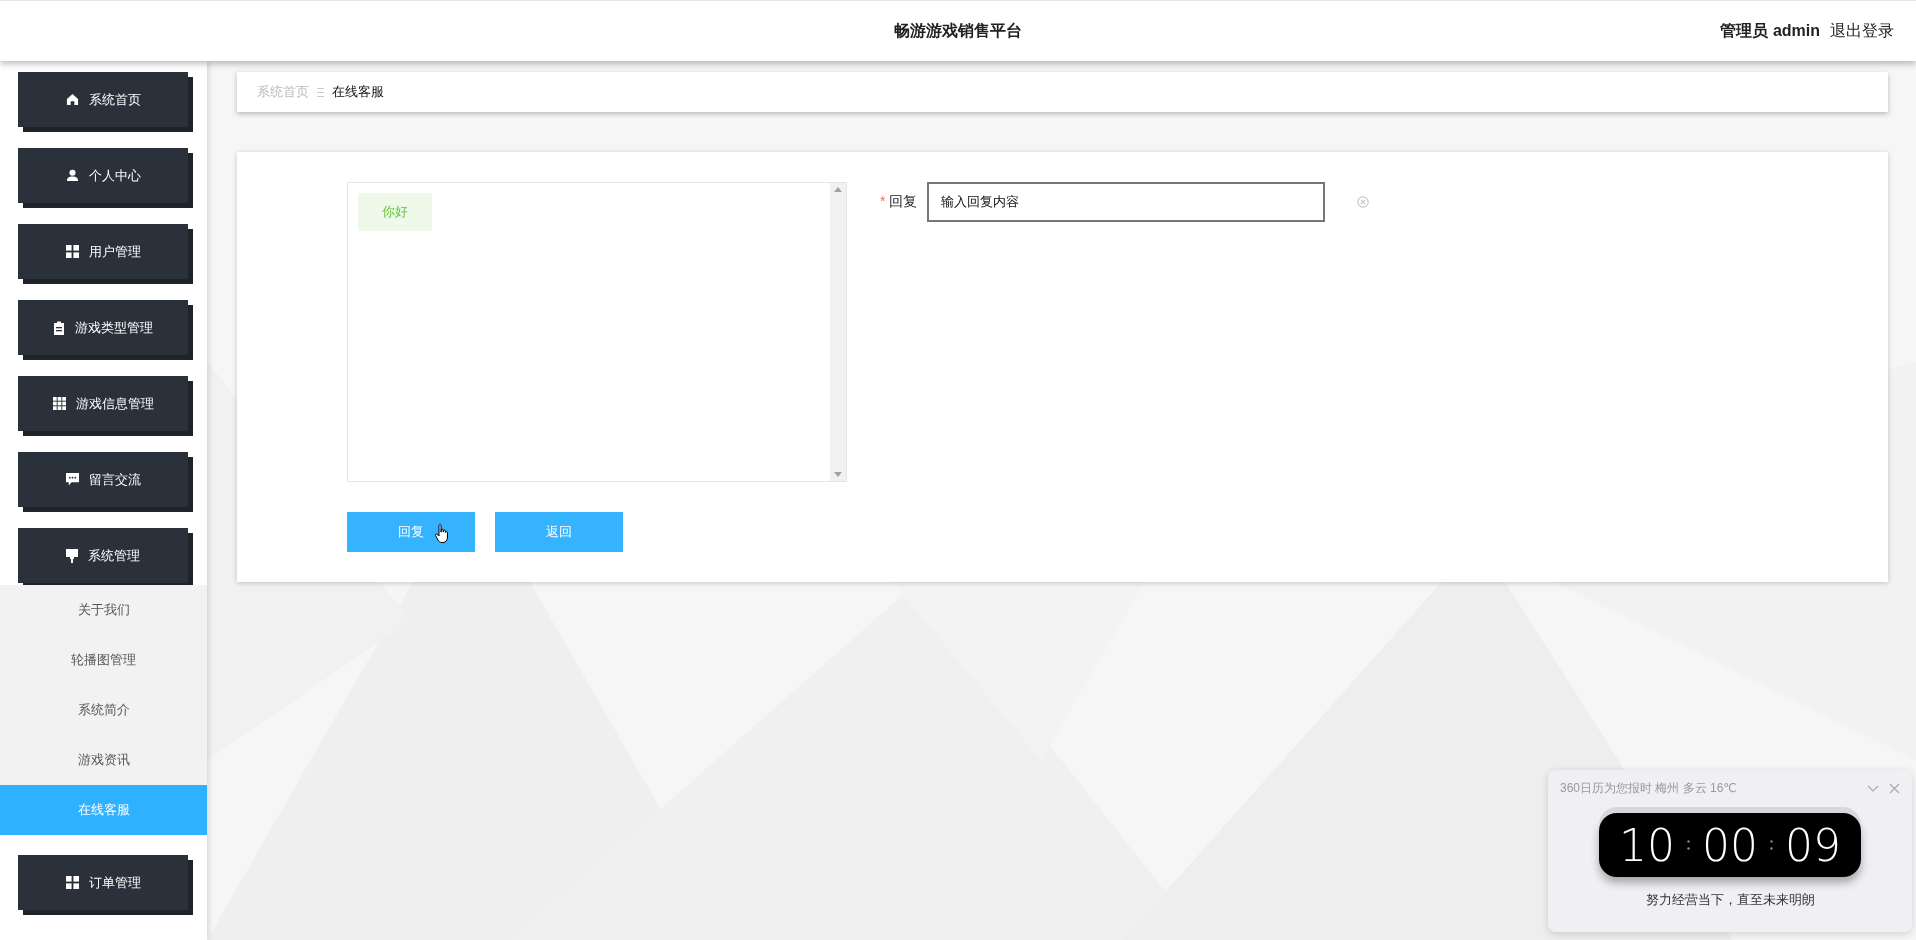 Image resolution: width=1916 pixels, height=940 pixels. I want to click on submenu-item: 轮播图管理, so click(103, 660).